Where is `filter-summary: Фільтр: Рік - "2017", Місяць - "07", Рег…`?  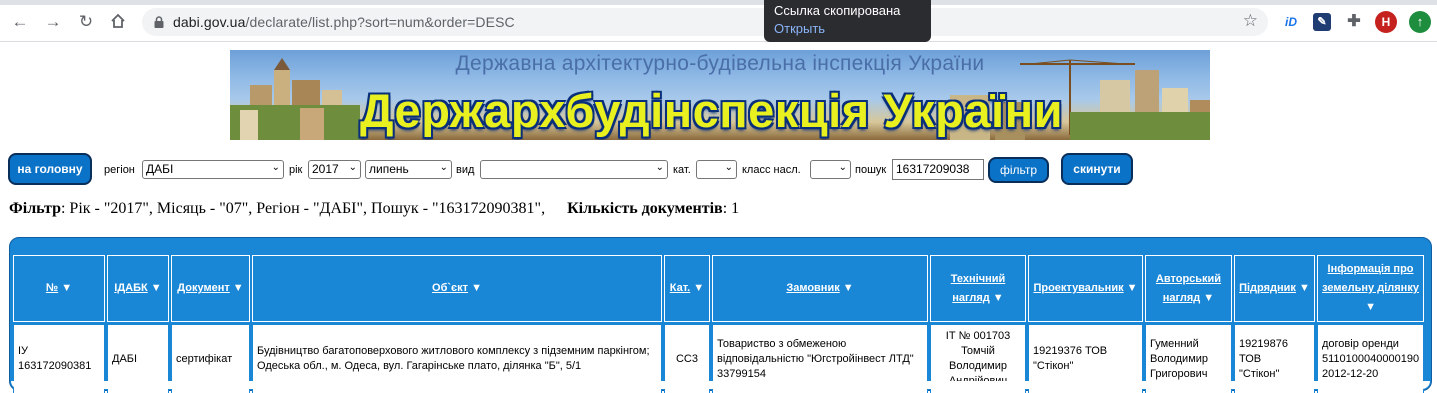
filter-summary: Фільтр: Рік - "2017", Місяць - "07", Рег… is located at coordinates (374, 209).